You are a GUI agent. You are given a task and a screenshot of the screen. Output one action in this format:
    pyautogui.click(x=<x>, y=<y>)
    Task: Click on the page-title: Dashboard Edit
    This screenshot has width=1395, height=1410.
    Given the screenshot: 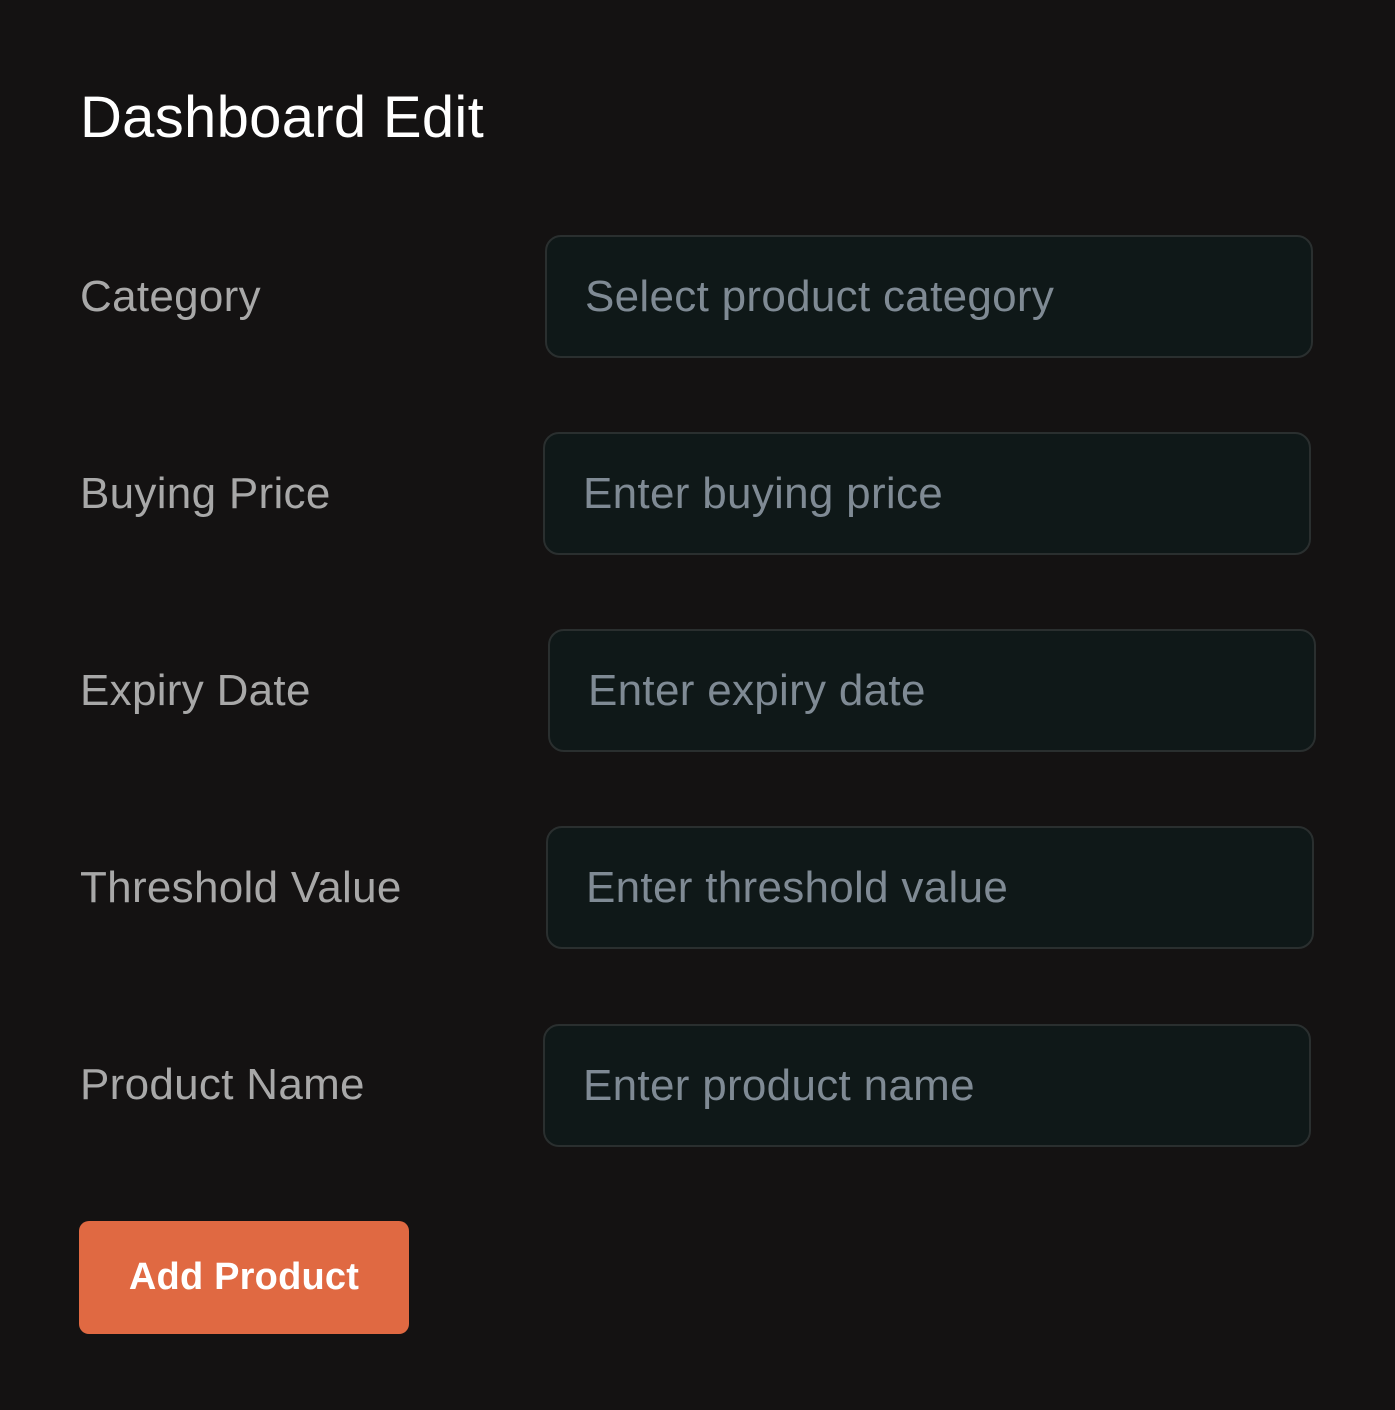 What is the action you would take?
    pyautogui.click(x=282, y=117)
    